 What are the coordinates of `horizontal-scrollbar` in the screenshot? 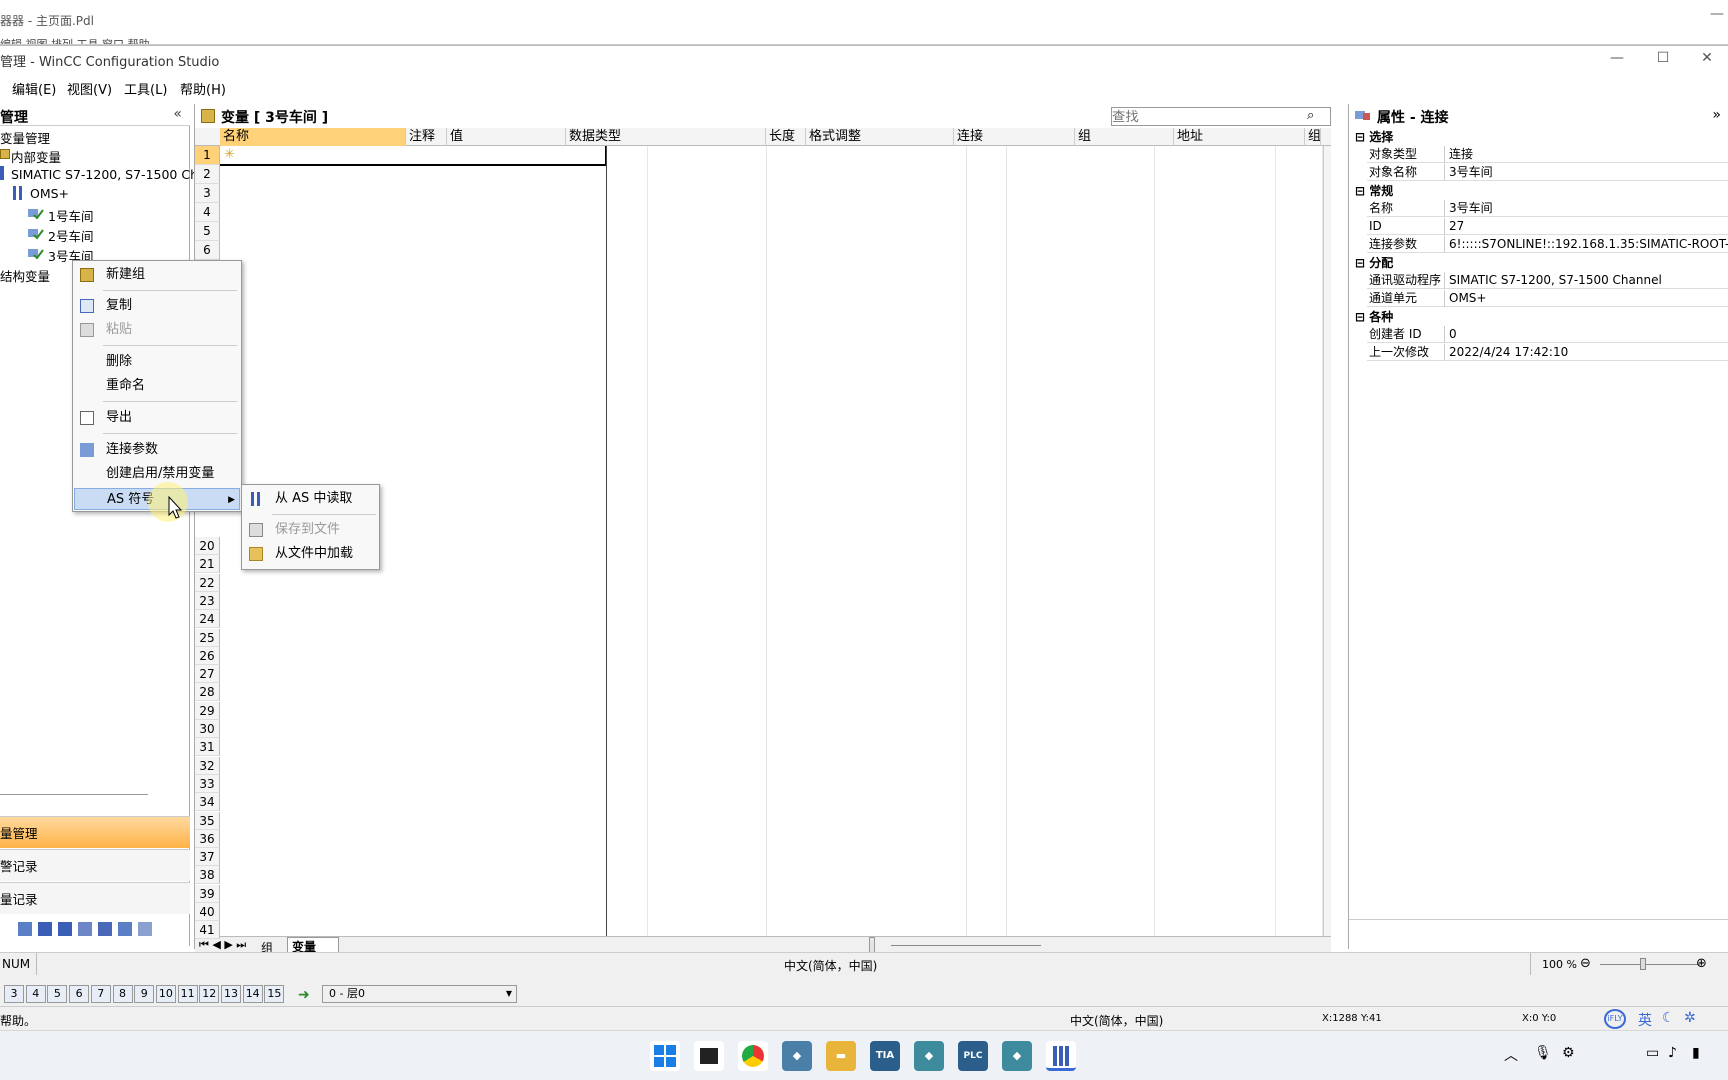 It's located at (966, 945).